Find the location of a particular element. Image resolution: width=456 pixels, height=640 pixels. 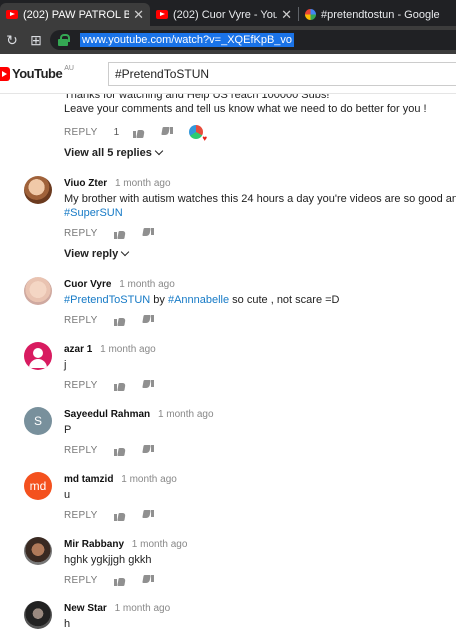

youtube-logo: YouTube AU is located at coordinates (37, 73).